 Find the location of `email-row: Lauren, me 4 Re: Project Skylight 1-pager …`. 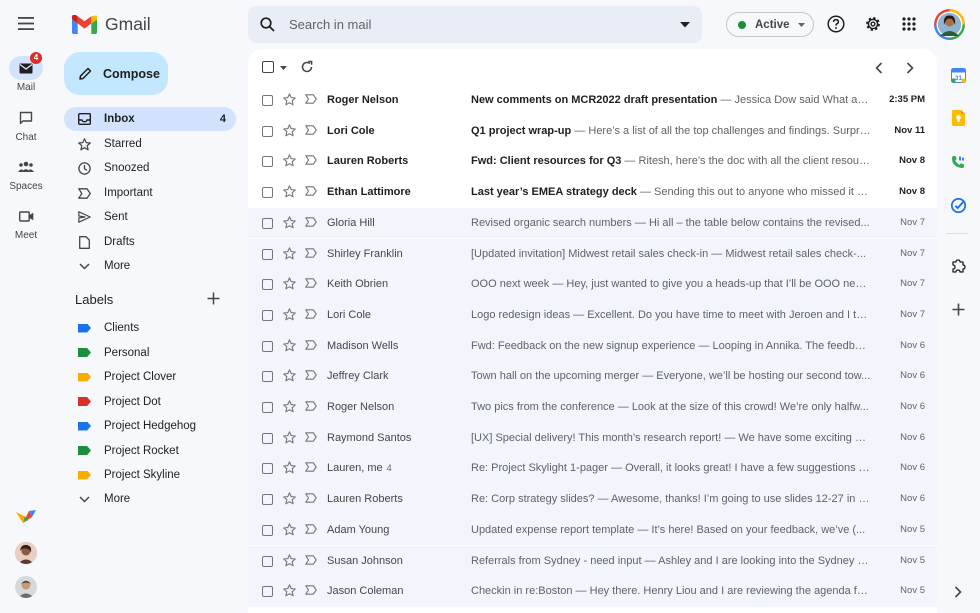

email-row: Lauren, me 4 Re: Project Skylight 1-pager … is located at coordinates (592, 469).